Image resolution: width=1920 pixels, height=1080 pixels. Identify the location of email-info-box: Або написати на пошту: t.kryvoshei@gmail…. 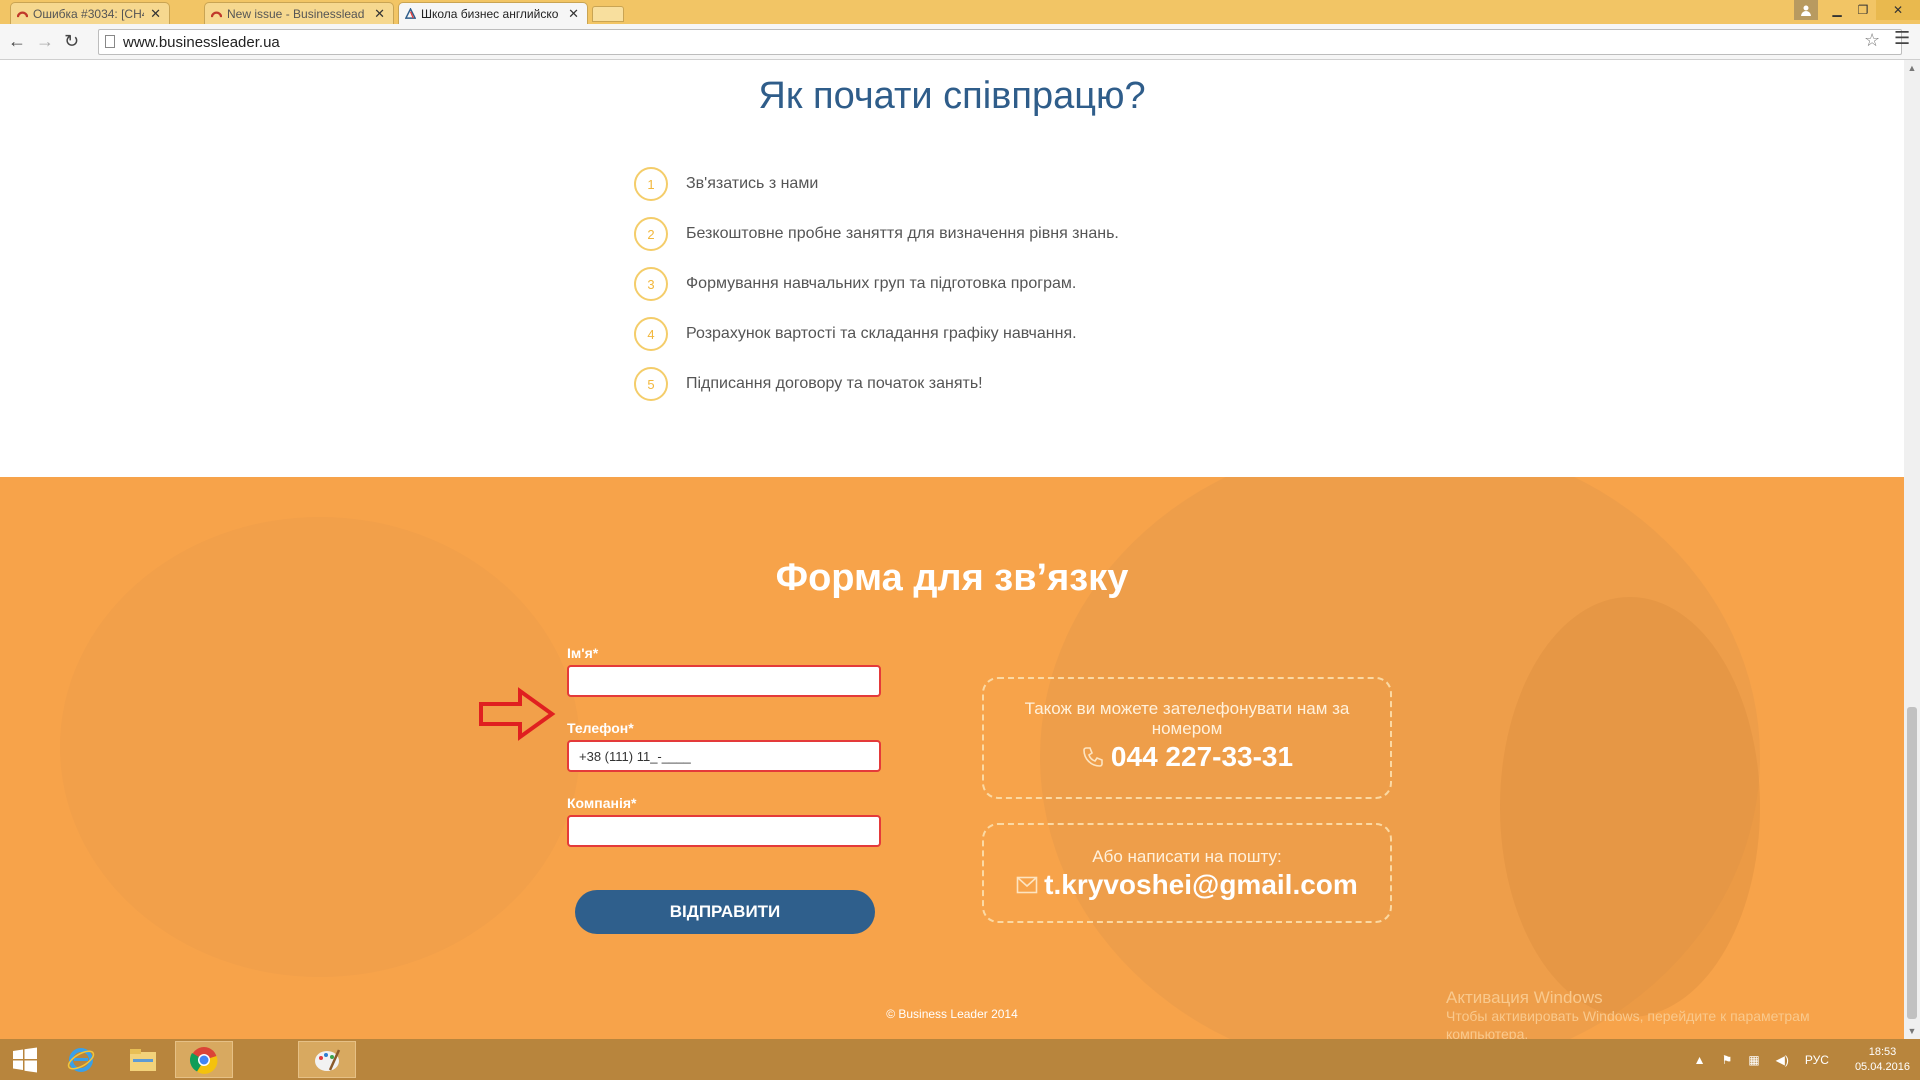
(1187, 873).